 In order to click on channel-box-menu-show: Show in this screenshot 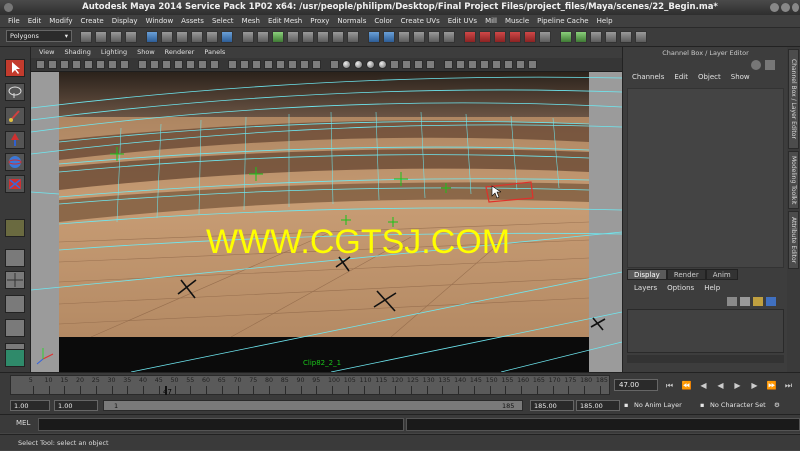, I will do `click(740, 77)`.